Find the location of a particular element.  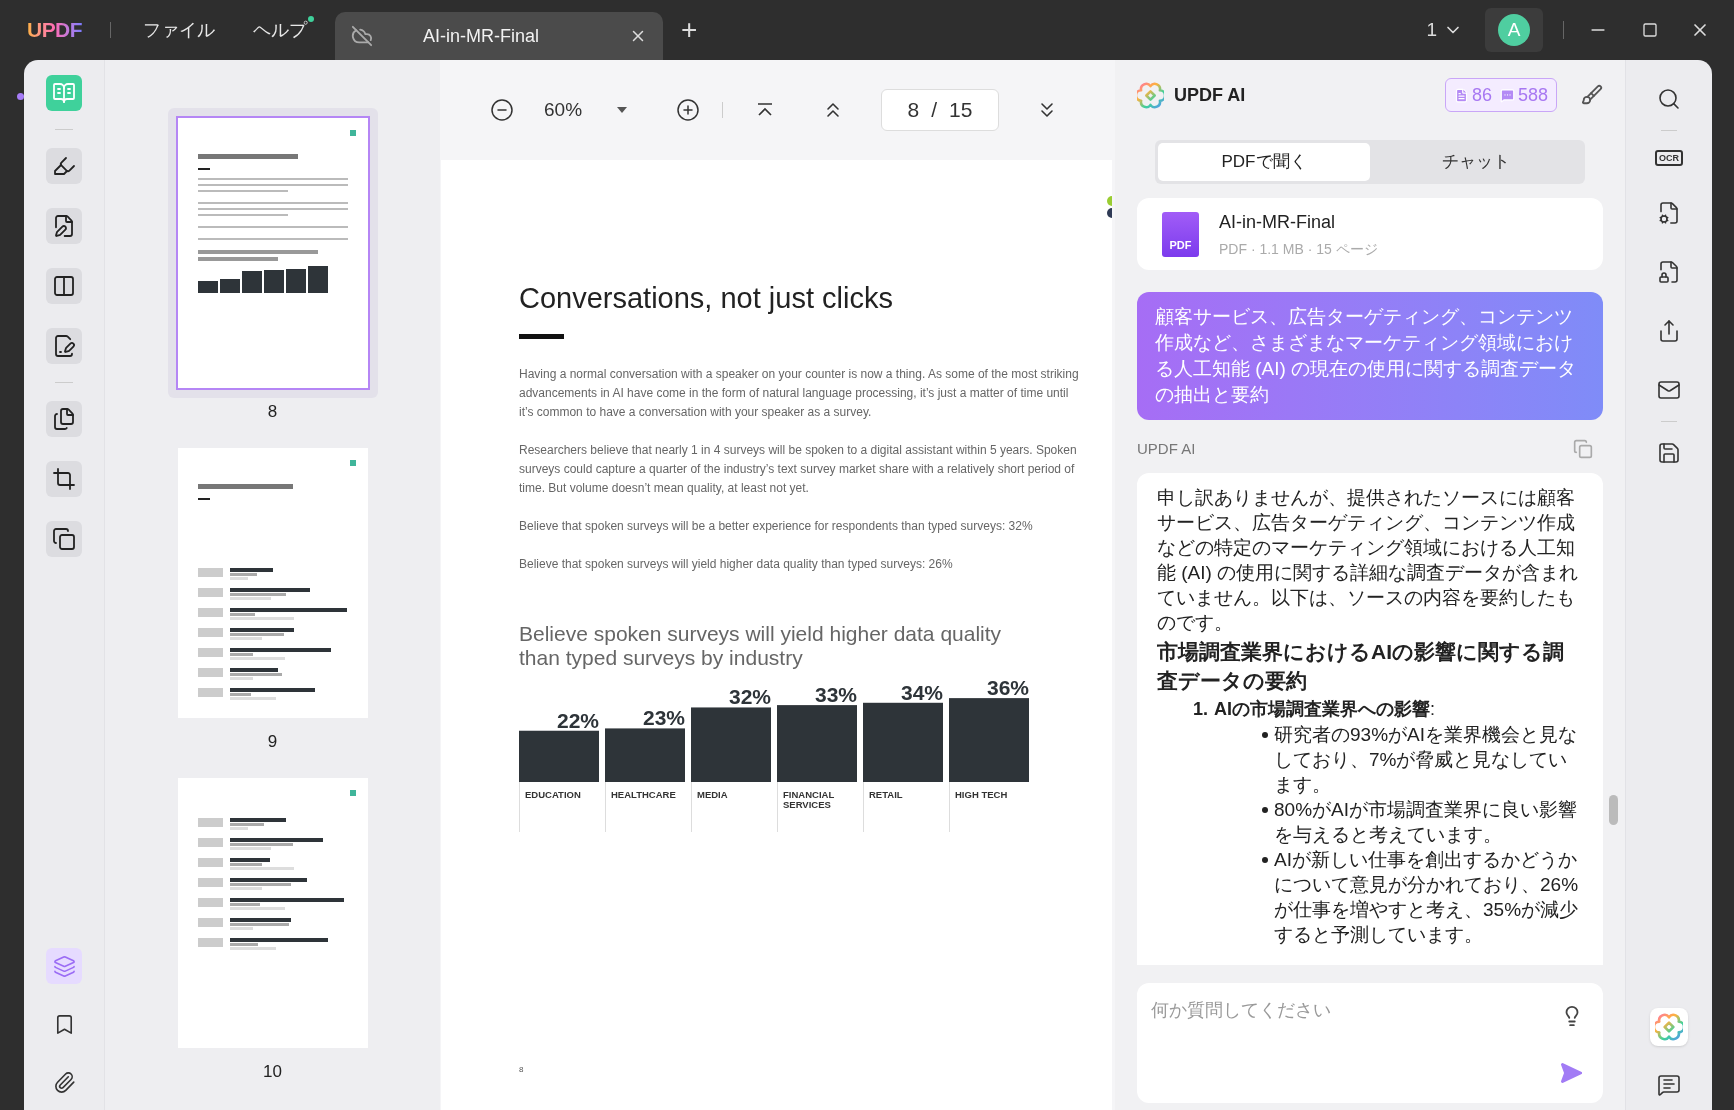

category-label: MEDIA is located at coordinates (712, 794).